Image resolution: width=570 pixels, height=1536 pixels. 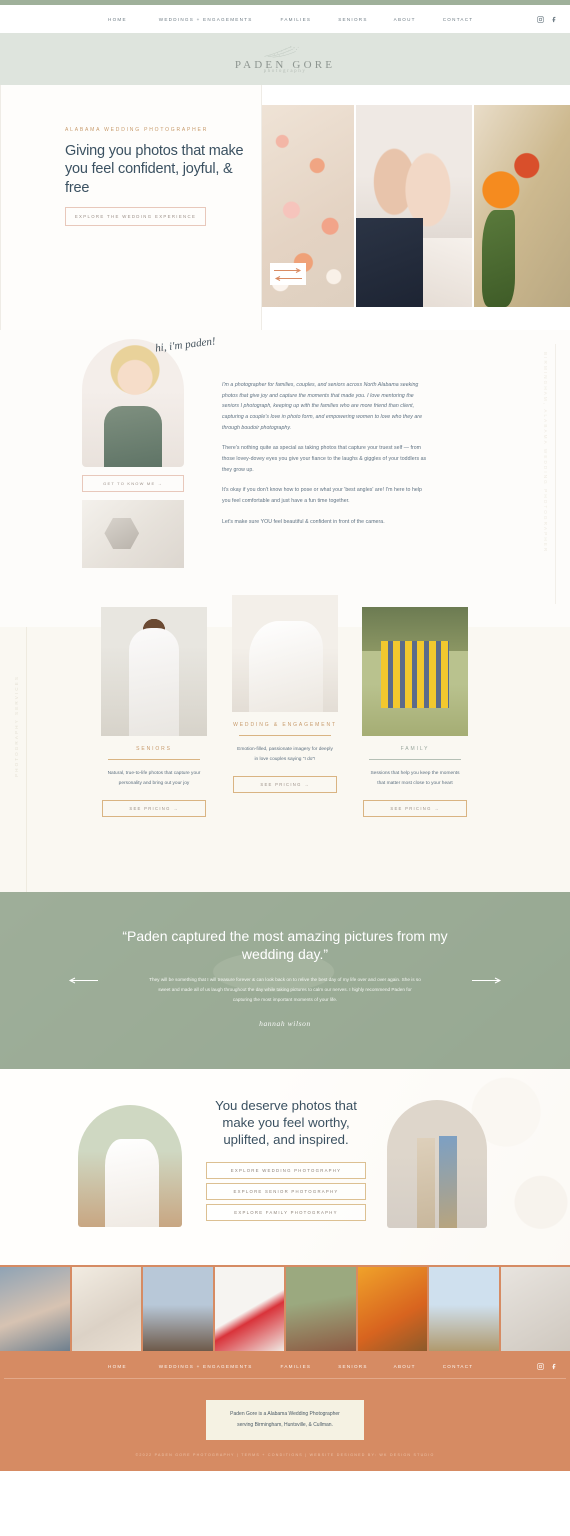 What do you see at coordinates (135, 216) in the screenshot?
I see `hero-cta-button: EXPLORE THE WEDDING EXPERIENCE` at bounding box center [135, 216].